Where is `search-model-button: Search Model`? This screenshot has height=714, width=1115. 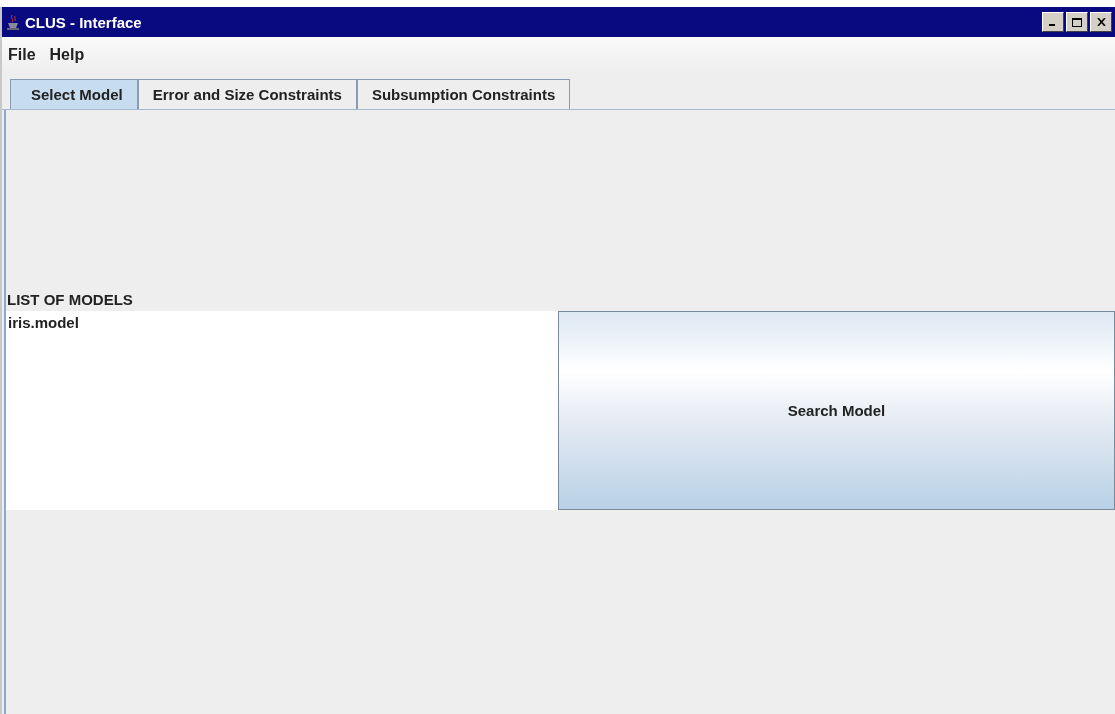
search-model-button: Search Model is located at coordinates (836, 410).